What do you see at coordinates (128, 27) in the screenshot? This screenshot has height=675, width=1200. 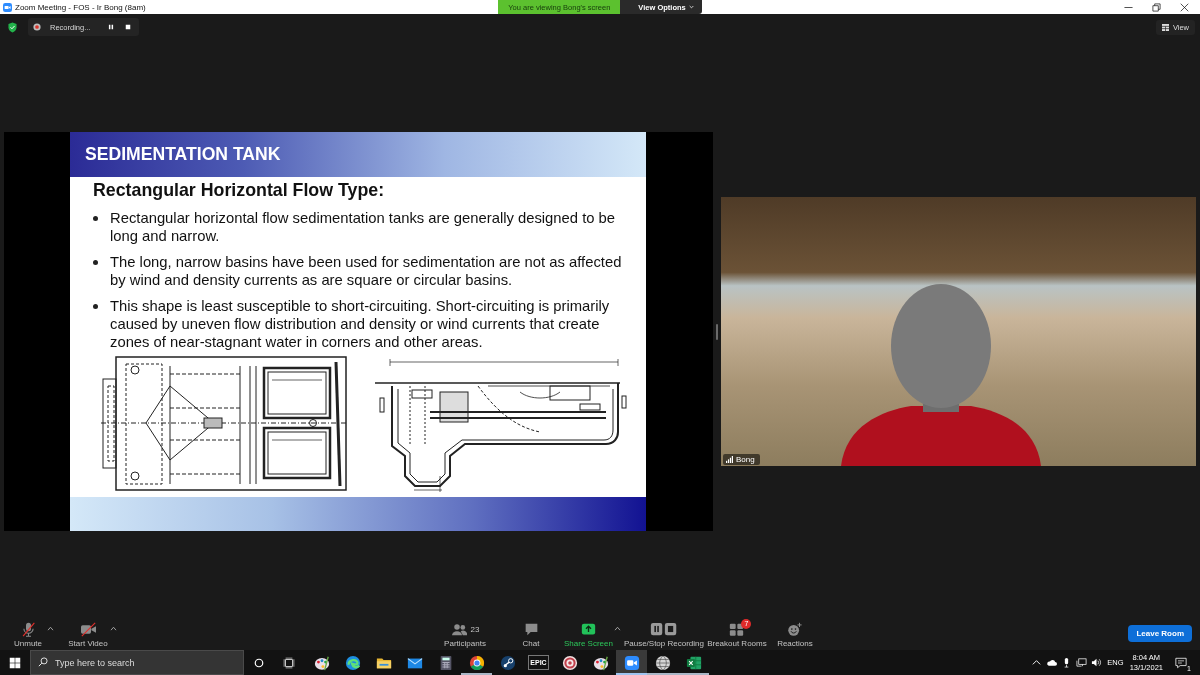 I see `stop-icon` at bounding box center [128, 27].